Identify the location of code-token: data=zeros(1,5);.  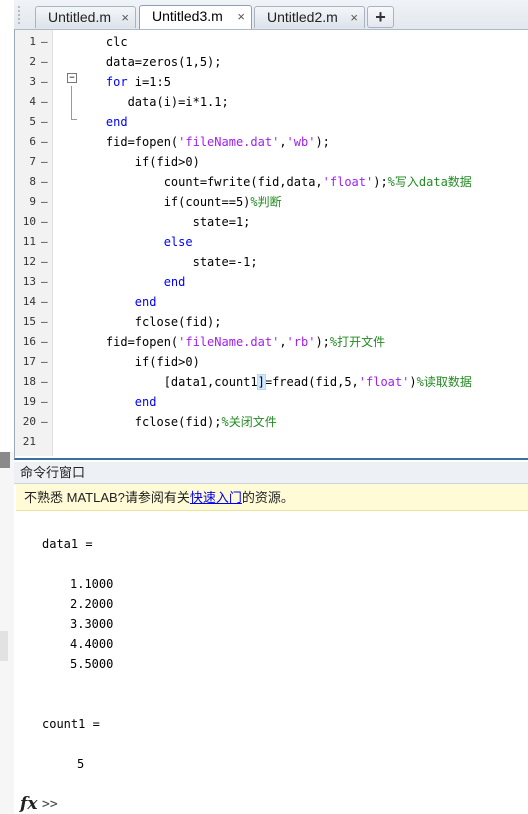
(149, 62).